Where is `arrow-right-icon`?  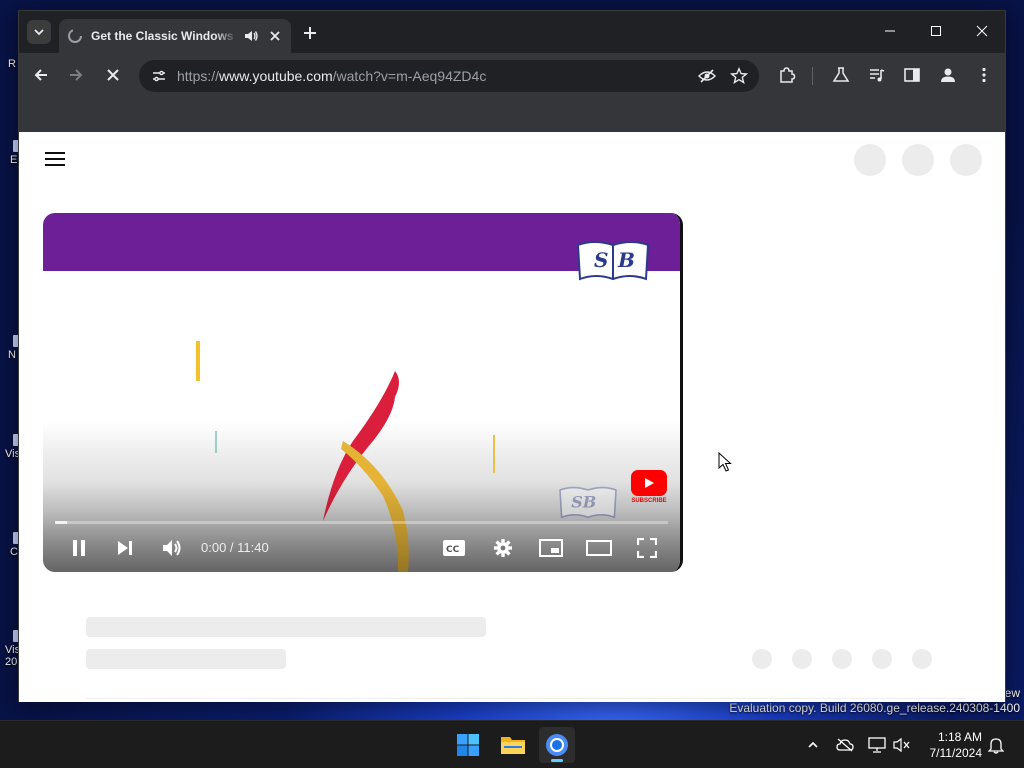
arrow-right-icon is located at coordinates (76, 75).